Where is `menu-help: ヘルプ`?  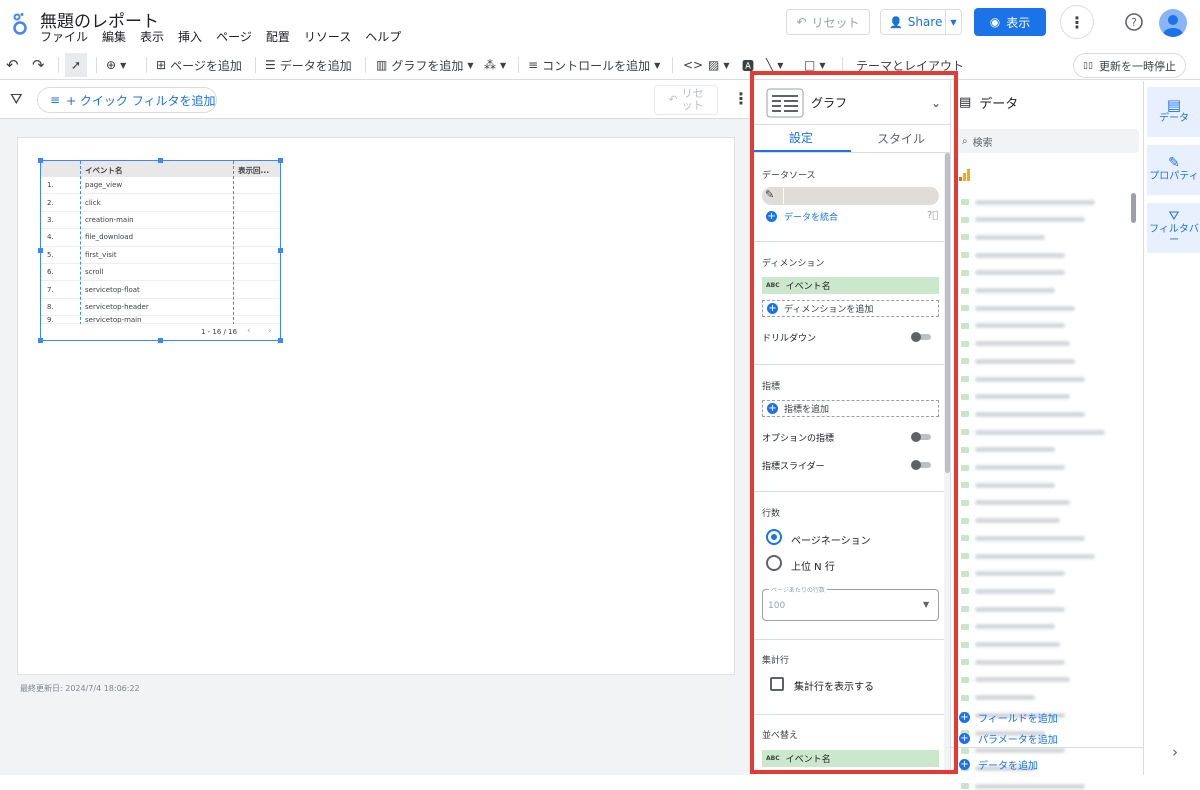
menu-help: ヘルプ is located at coordinates (383, 36).